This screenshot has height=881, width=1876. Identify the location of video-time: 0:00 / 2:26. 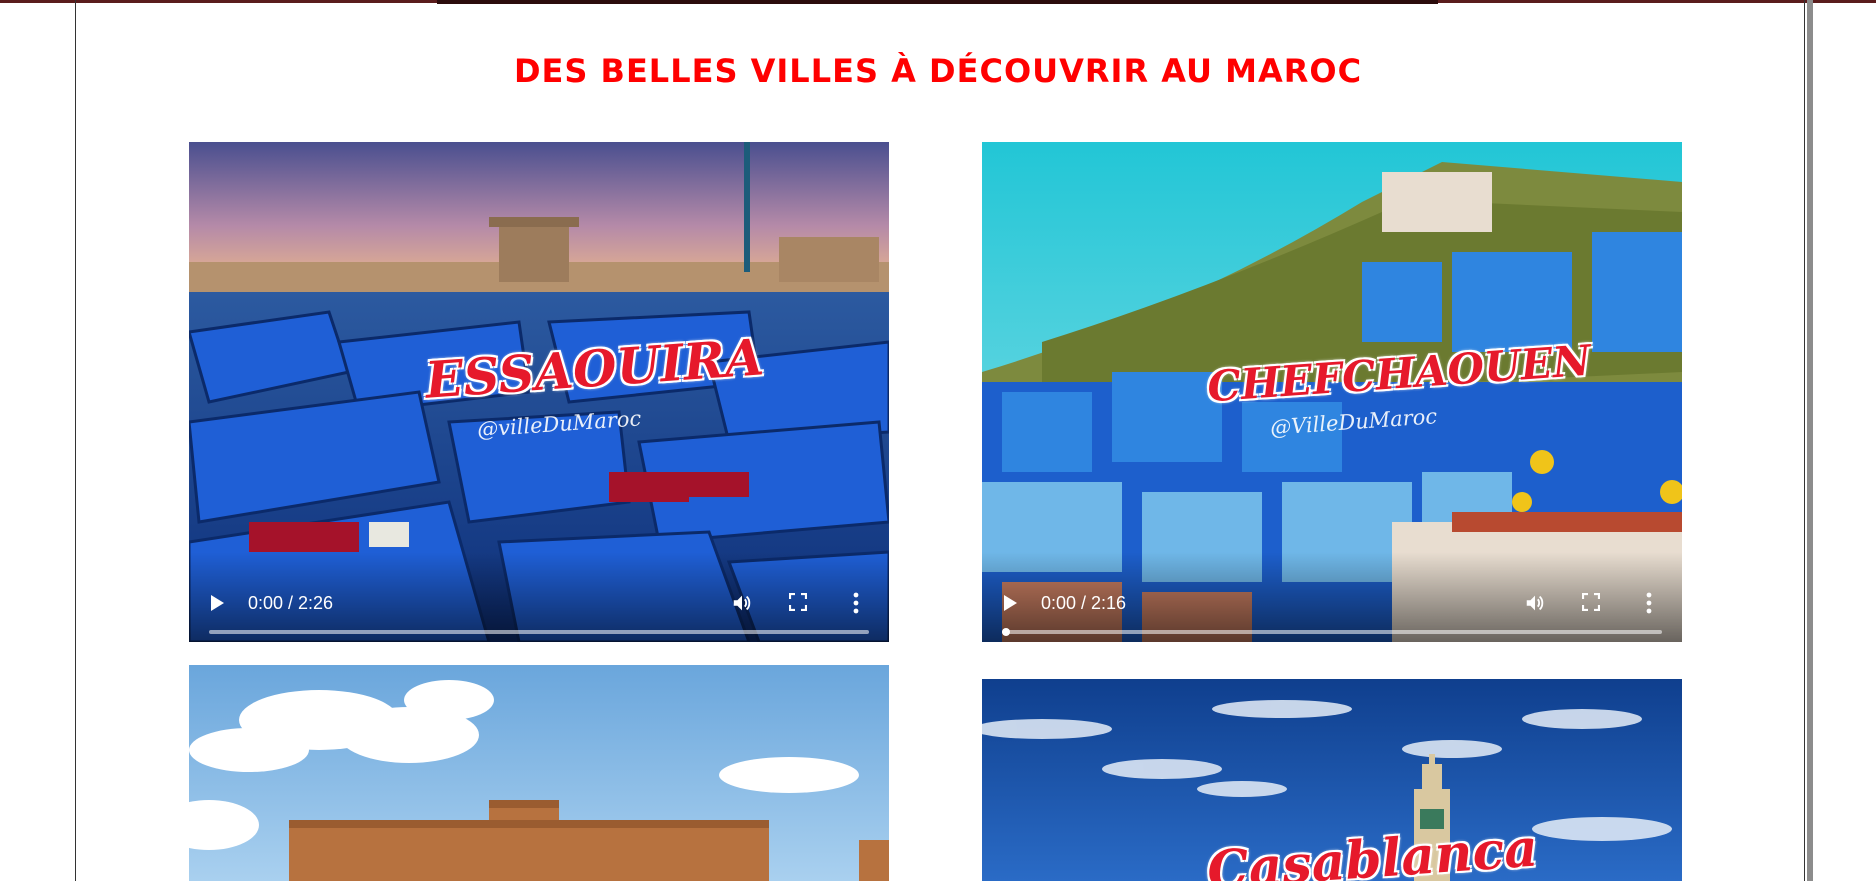
(291, 603).